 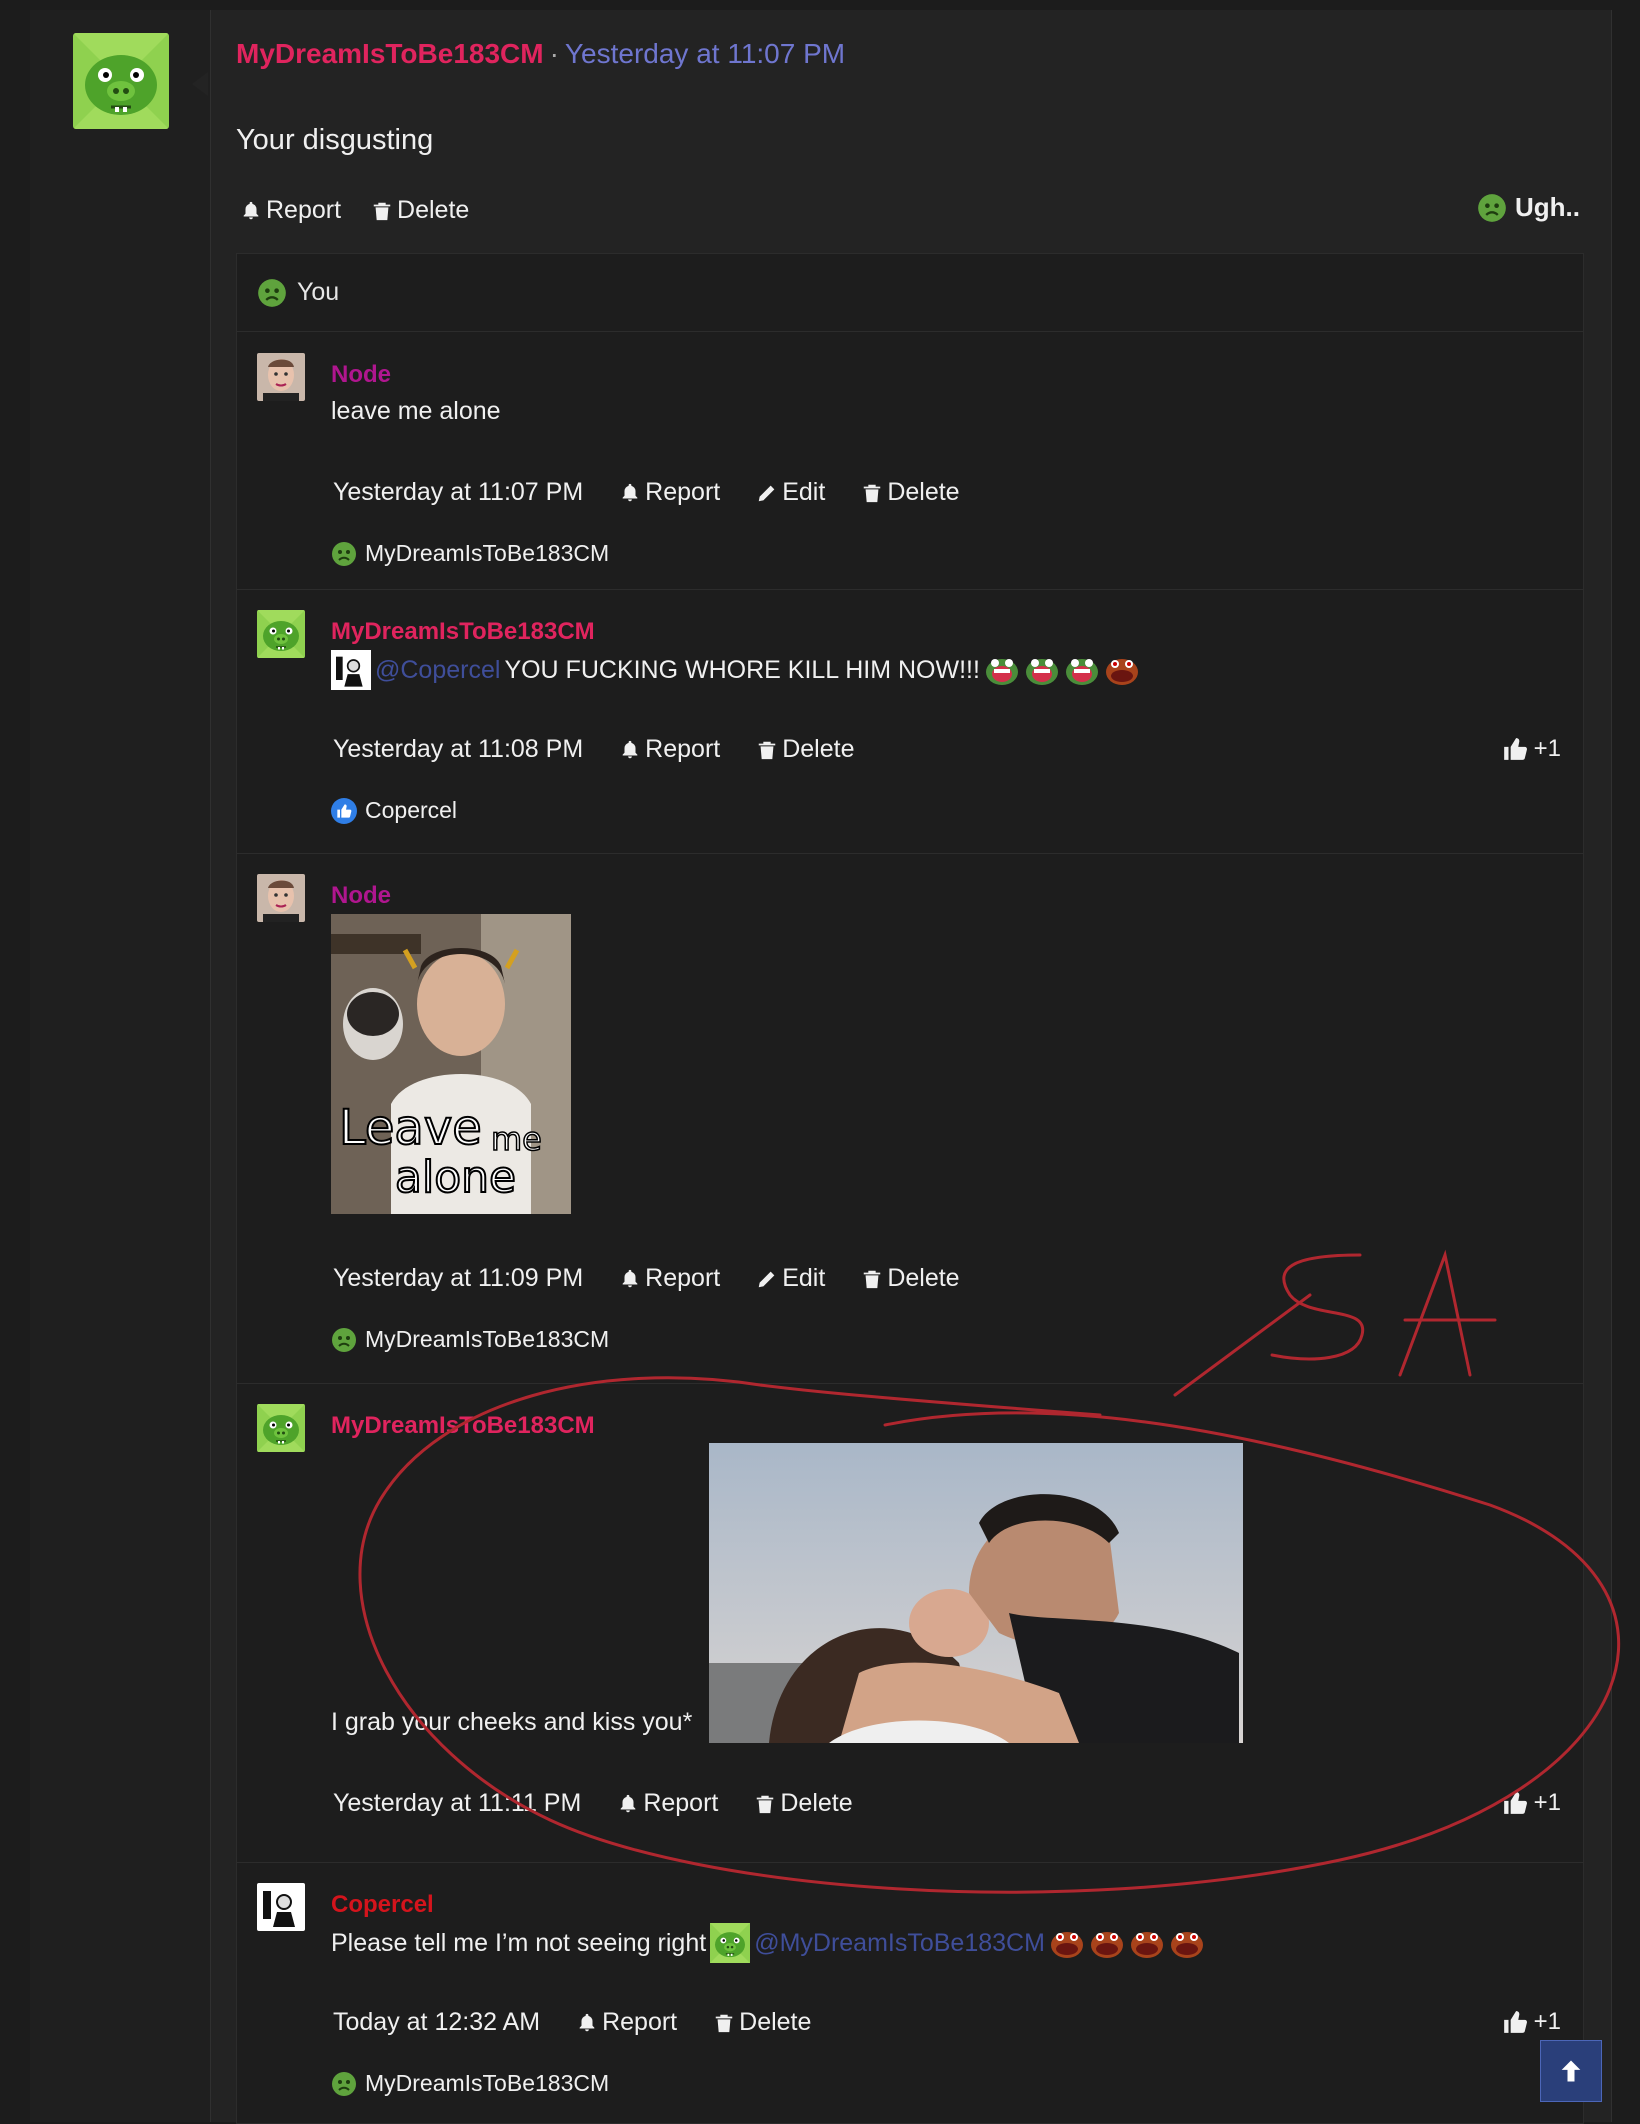 What do you see at coordinates (455, 1177) in the screenshot?
I see `meme-caption-3: alone` at bounding box center [455, 1177].